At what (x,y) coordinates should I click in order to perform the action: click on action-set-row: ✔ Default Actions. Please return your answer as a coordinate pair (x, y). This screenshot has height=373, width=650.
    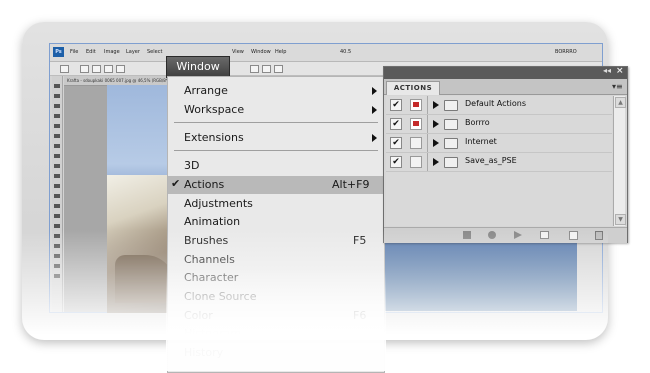
    Looking at the image, I should click on (499, 105).